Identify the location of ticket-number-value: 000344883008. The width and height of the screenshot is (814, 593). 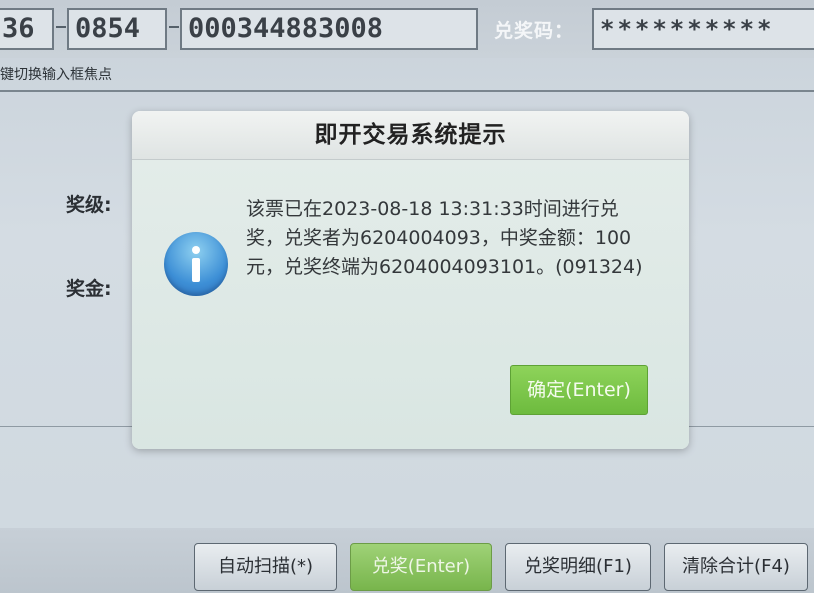
(286, 28).